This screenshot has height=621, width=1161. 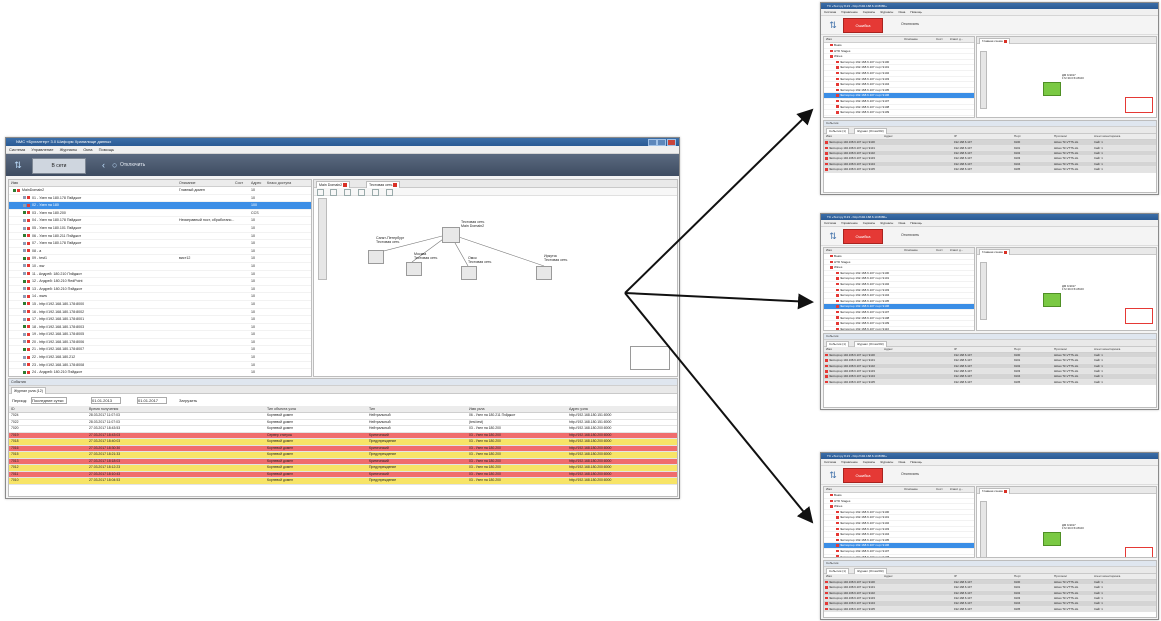 What do you see at coordinates (838, 45) in the screenshot?
I see `thumb-tree-row-name: Boats` at bounding box center [838, 45].